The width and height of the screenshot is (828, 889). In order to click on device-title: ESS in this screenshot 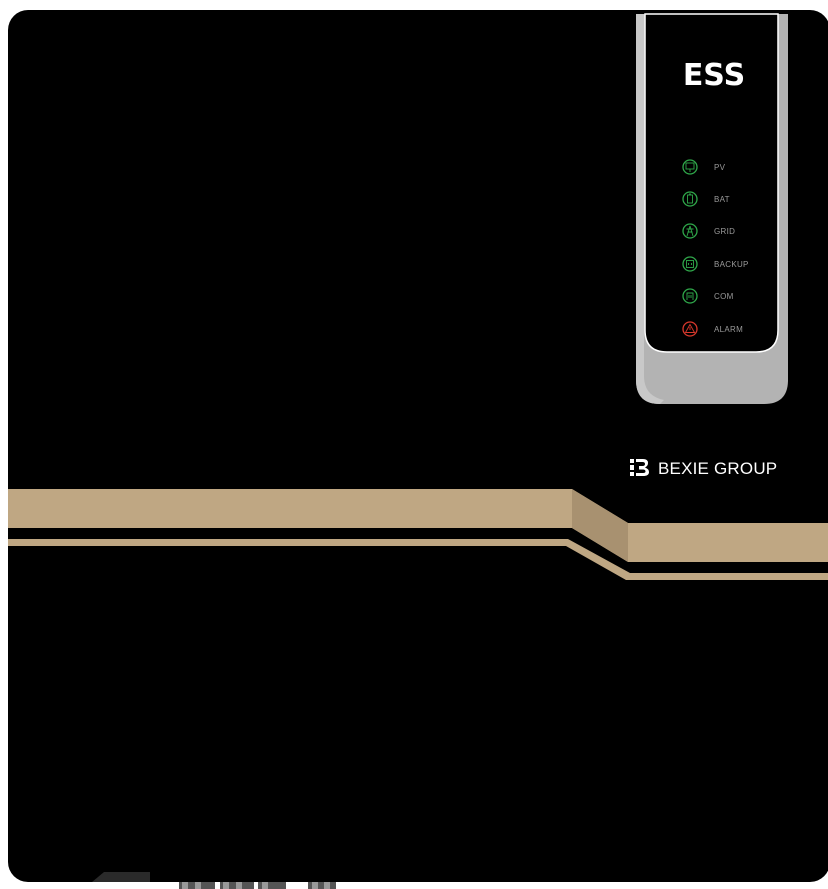, I will do `click(714, 75)`.